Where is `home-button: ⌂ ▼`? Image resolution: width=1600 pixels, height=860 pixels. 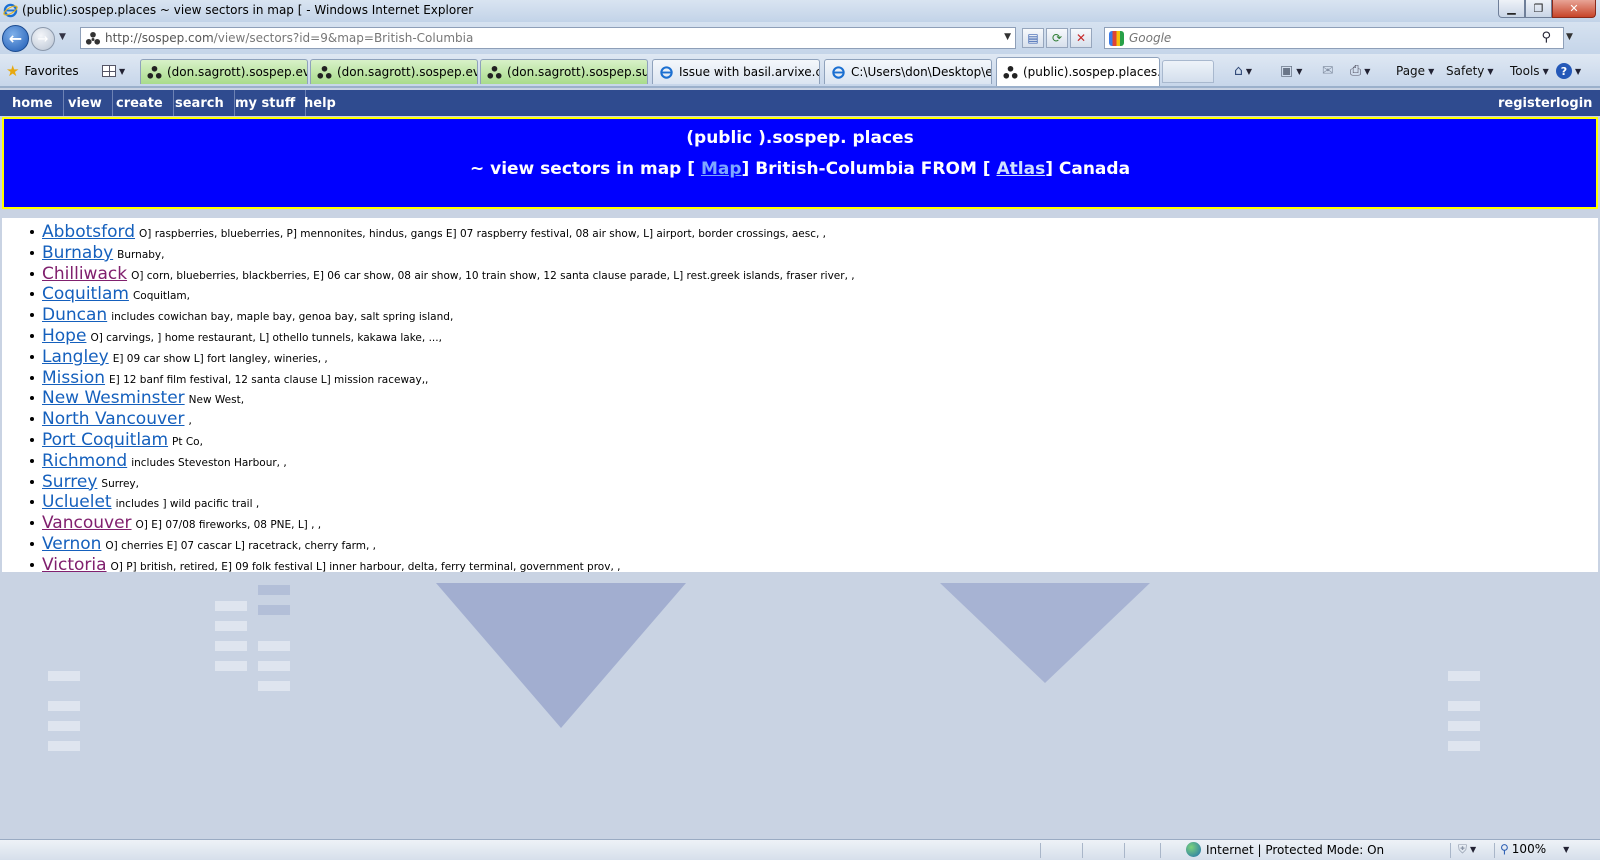
home-button: ⌂ ▼ is located at coordinates (1243, 71).